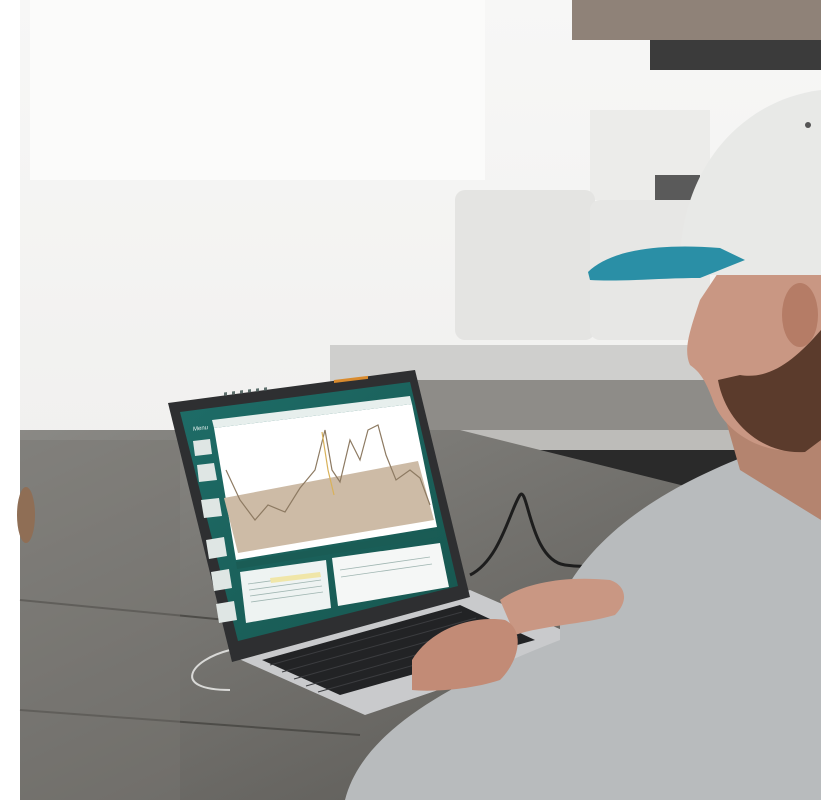 This screenshot has height=800, width=821. What do you see at coordinates (800, 315) in the screenshot?
I see `person-ear` at bounding box center [800, 315].